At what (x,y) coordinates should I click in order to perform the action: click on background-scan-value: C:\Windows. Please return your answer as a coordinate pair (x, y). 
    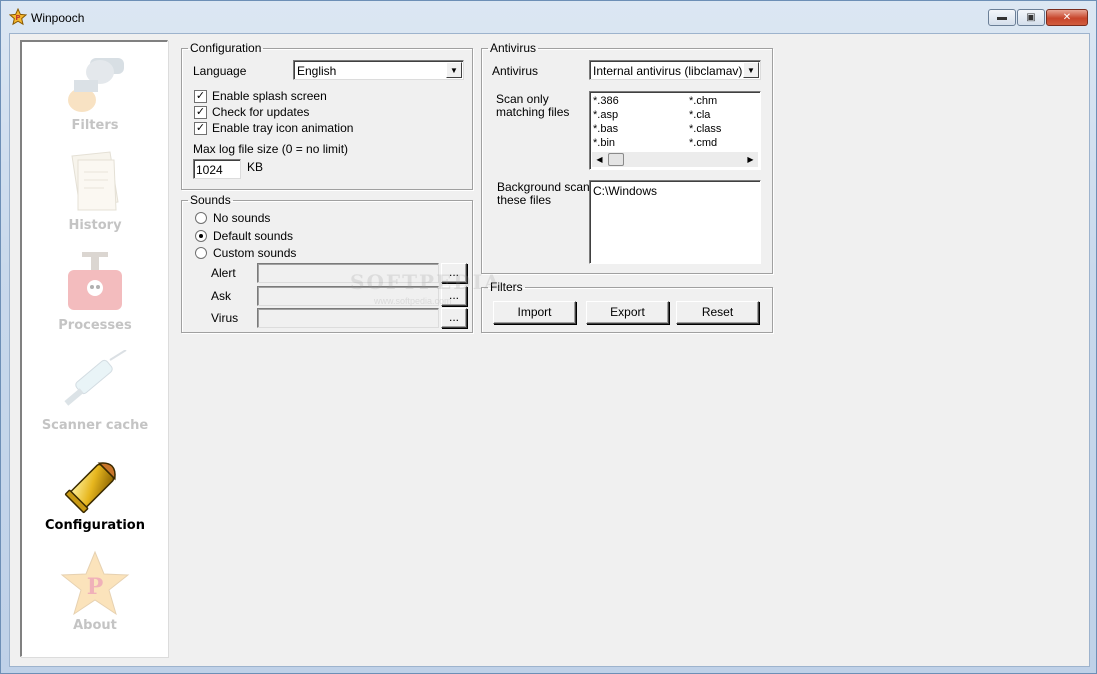
    Looking at the image, I should click on (625, 191).